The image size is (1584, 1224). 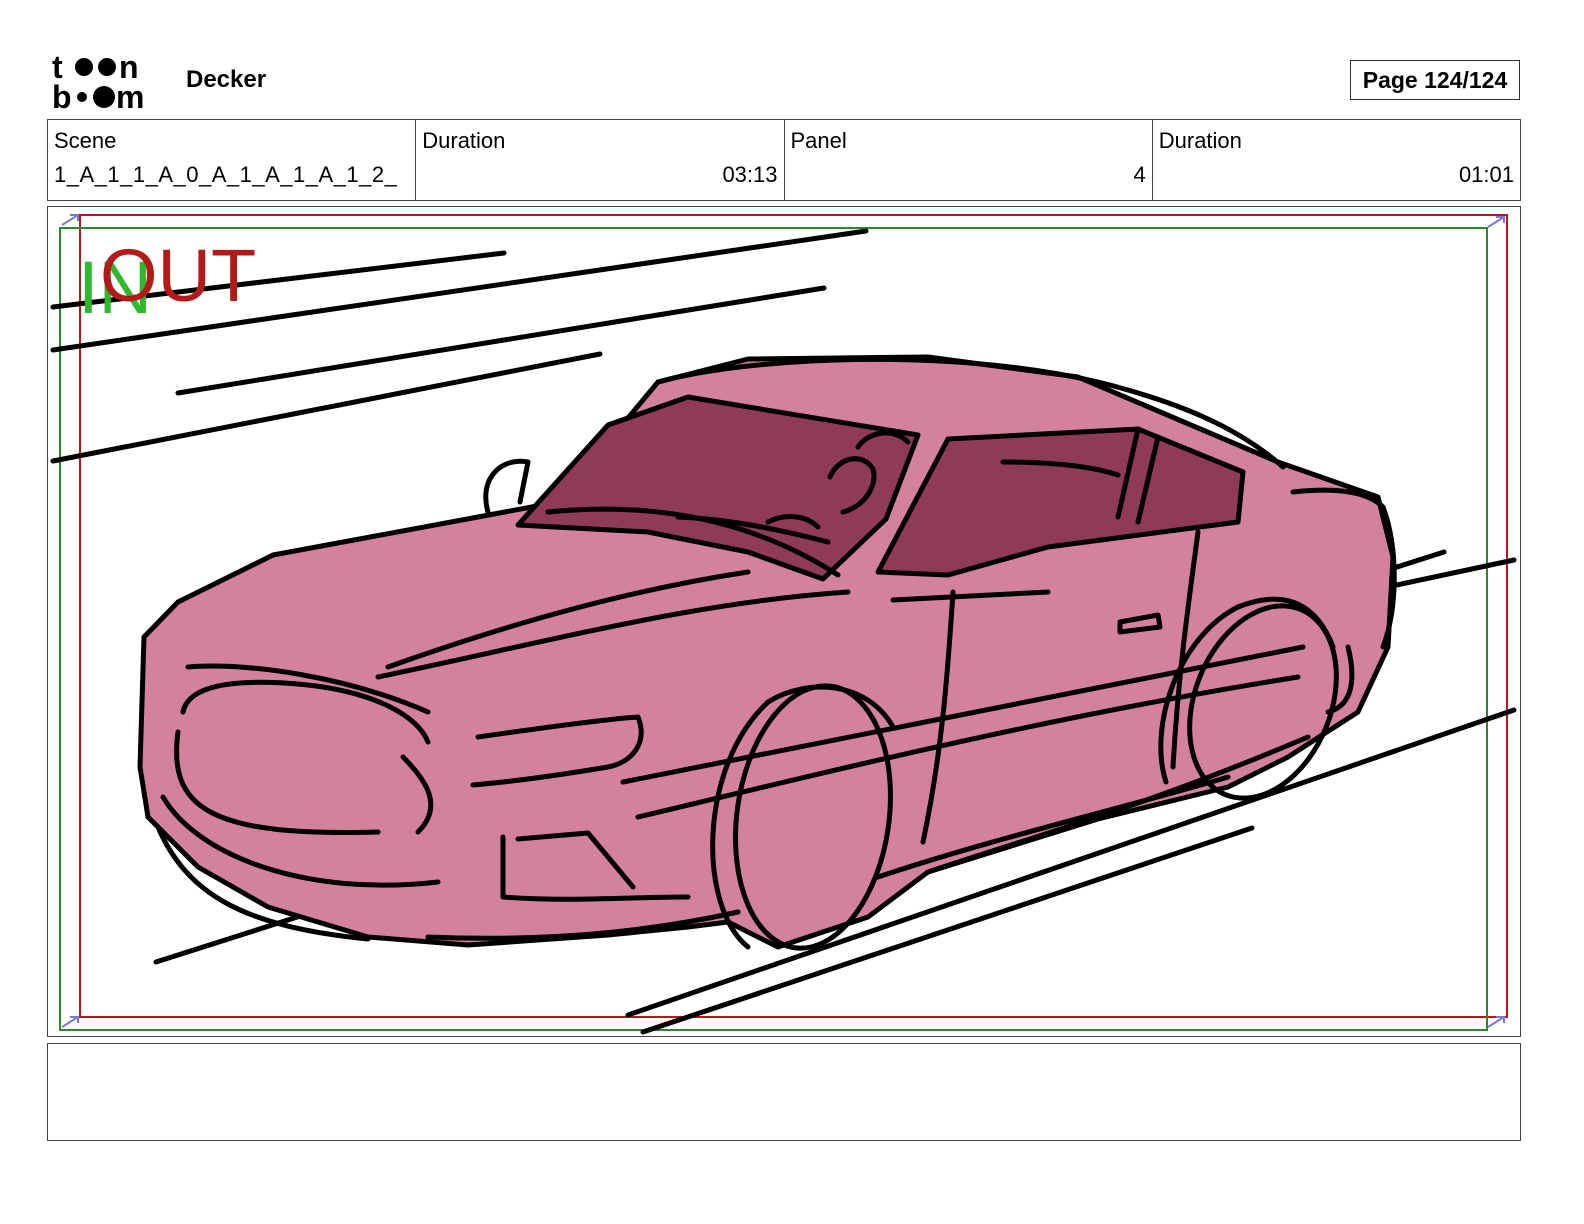 I want to click on scene-cell: Scene 1_A_1_1_A_0_A_1_A_1_A_1_2_, so click(x=232, y=160).